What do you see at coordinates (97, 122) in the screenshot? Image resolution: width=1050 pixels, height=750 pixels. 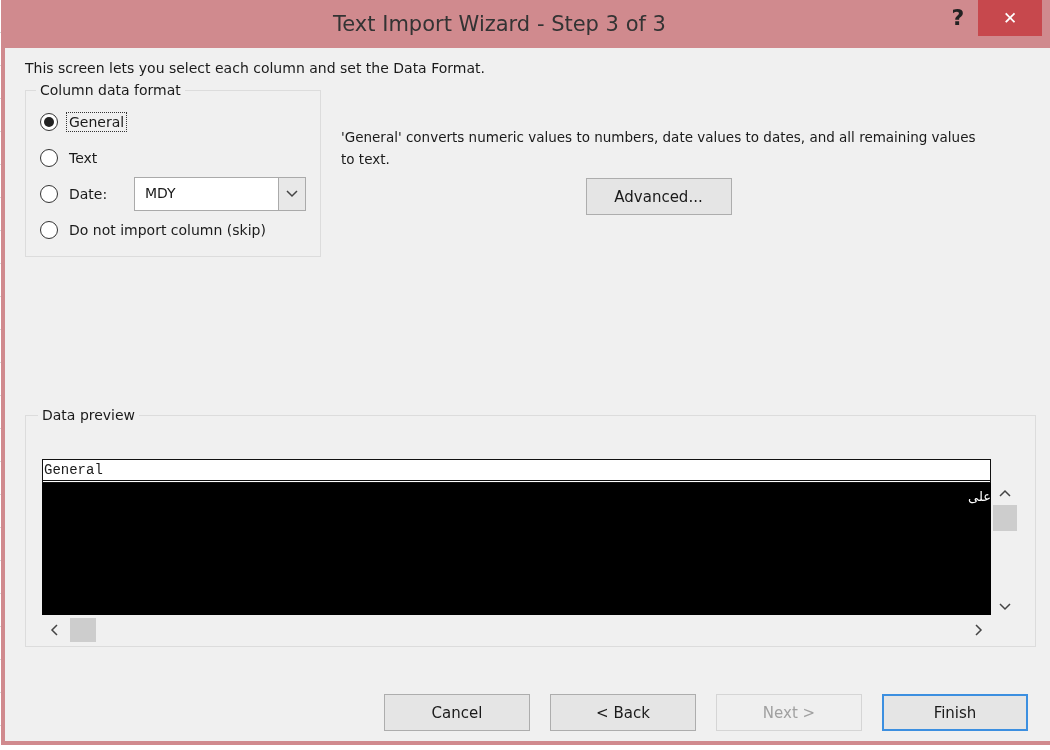 I see `radio-label: General` at bounding box center [97, 122].